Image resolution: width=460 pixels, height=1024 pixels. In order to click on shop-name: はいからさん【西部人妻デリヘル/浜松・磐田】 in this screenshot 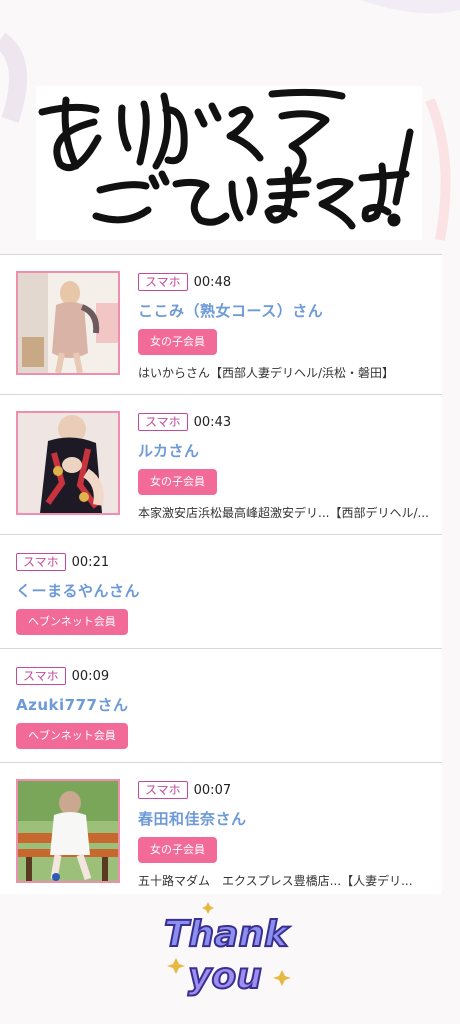, I will do `click(288, 372)`.